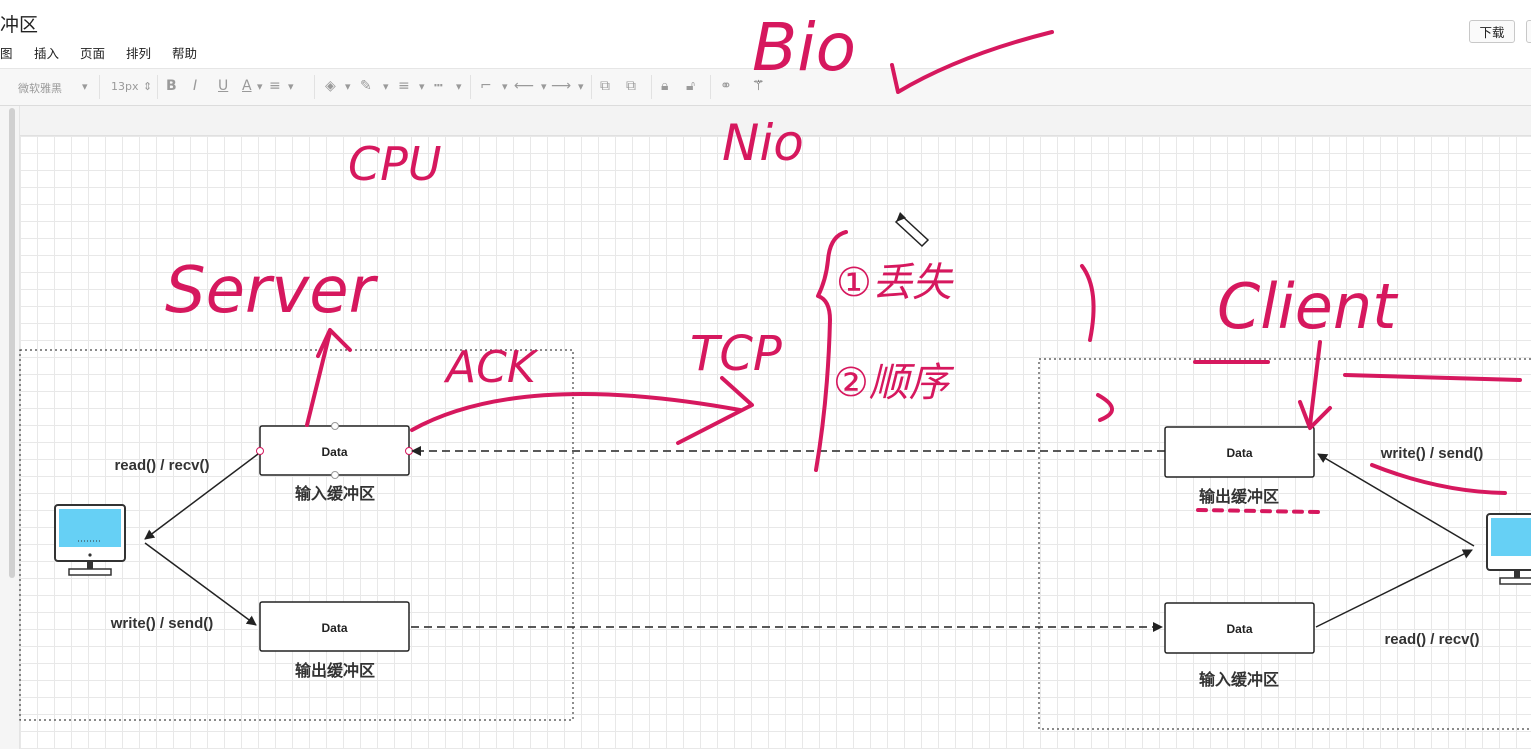  I want to click on annotation-server: Server, so click(272, 291).